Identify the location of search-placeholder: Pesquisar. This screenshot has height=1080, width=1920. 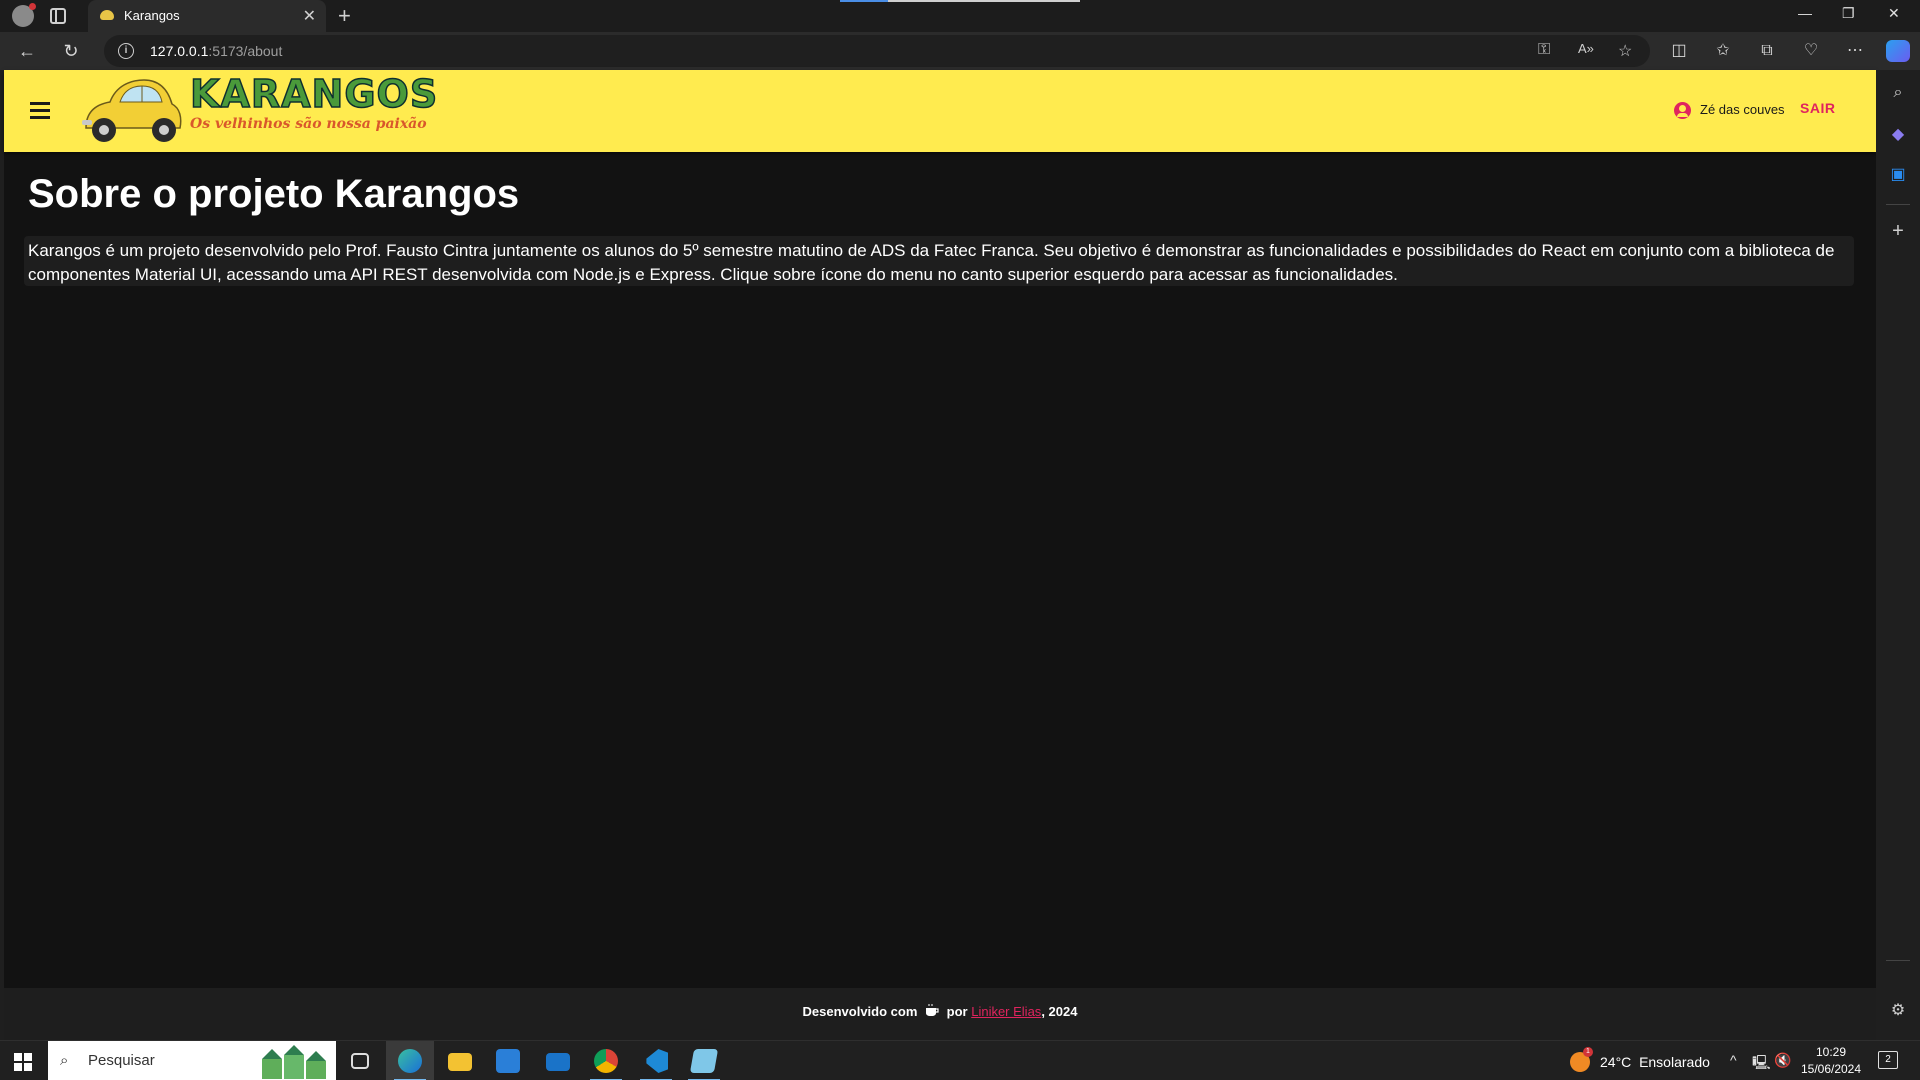
(121, 1060).